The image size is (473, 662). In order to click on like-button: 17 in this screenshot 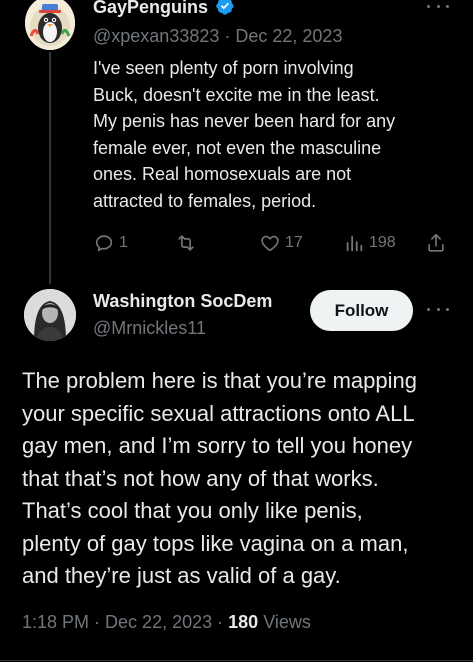, I will do `click(281, 243)`.